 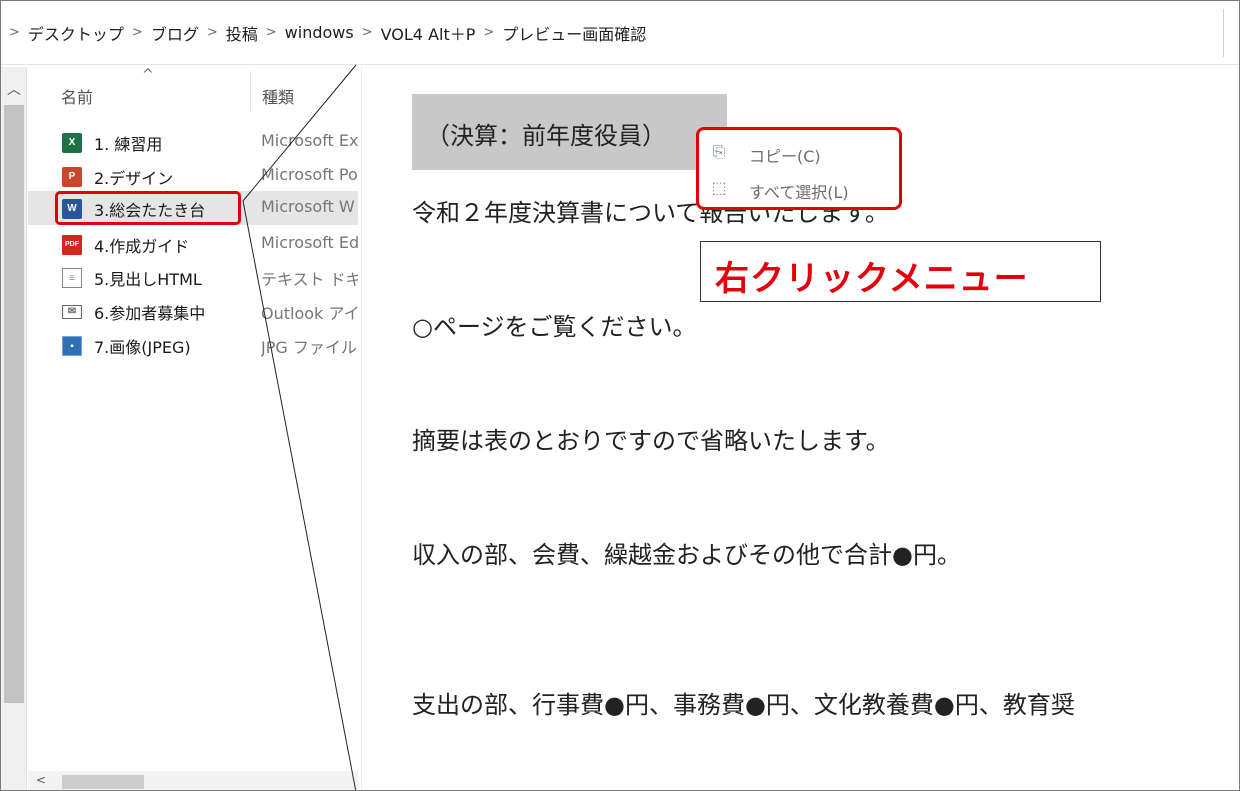 What do you see at coordinates (128, 144) in the screenshot?
I see `file-name: 1. 練習用` at bounding box center [128, 144].